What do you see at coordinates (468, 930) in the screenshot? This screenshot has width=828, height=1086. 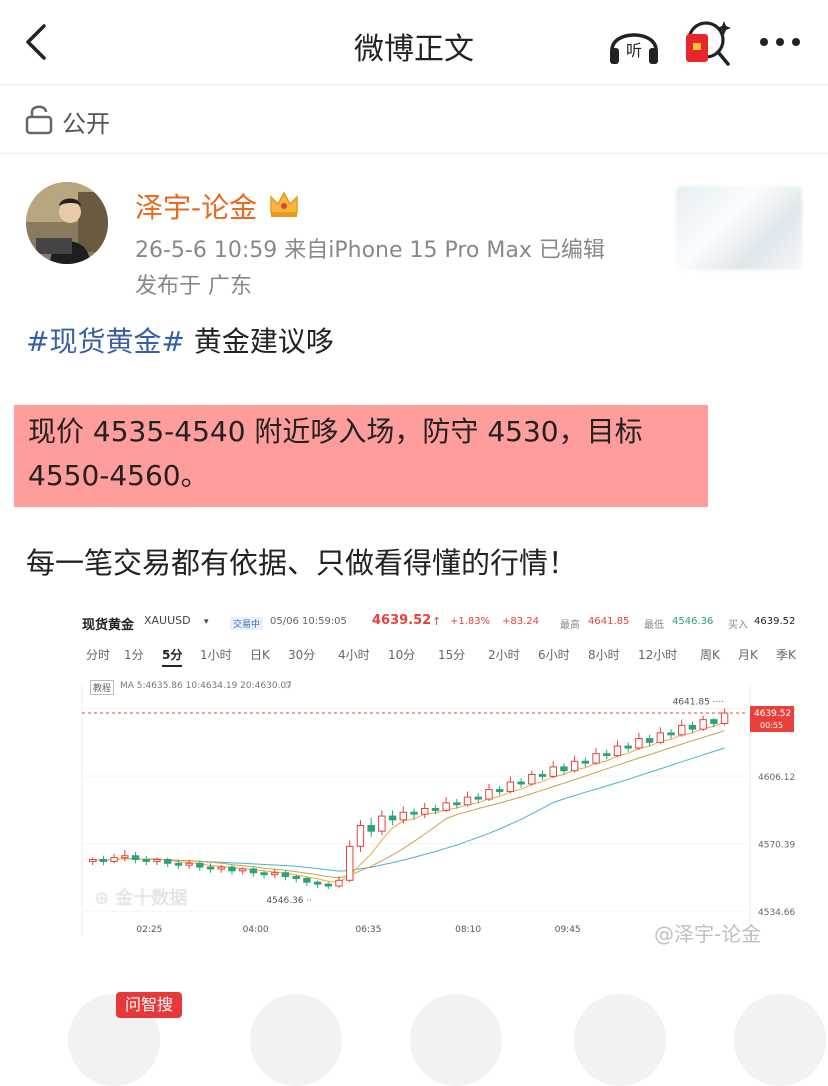 I see `chart-x-tick-label: 08:10` at bounding box center [468, 930].